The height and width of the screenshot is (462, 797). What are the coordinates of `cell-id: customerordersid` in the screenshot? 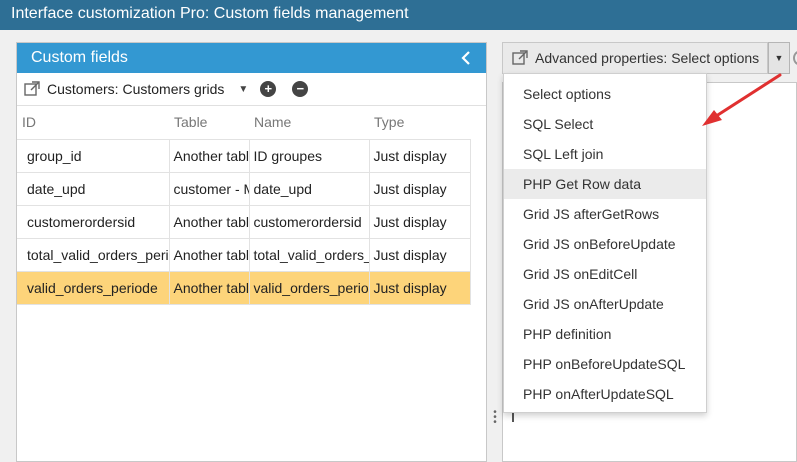 It's located at (93, 222).